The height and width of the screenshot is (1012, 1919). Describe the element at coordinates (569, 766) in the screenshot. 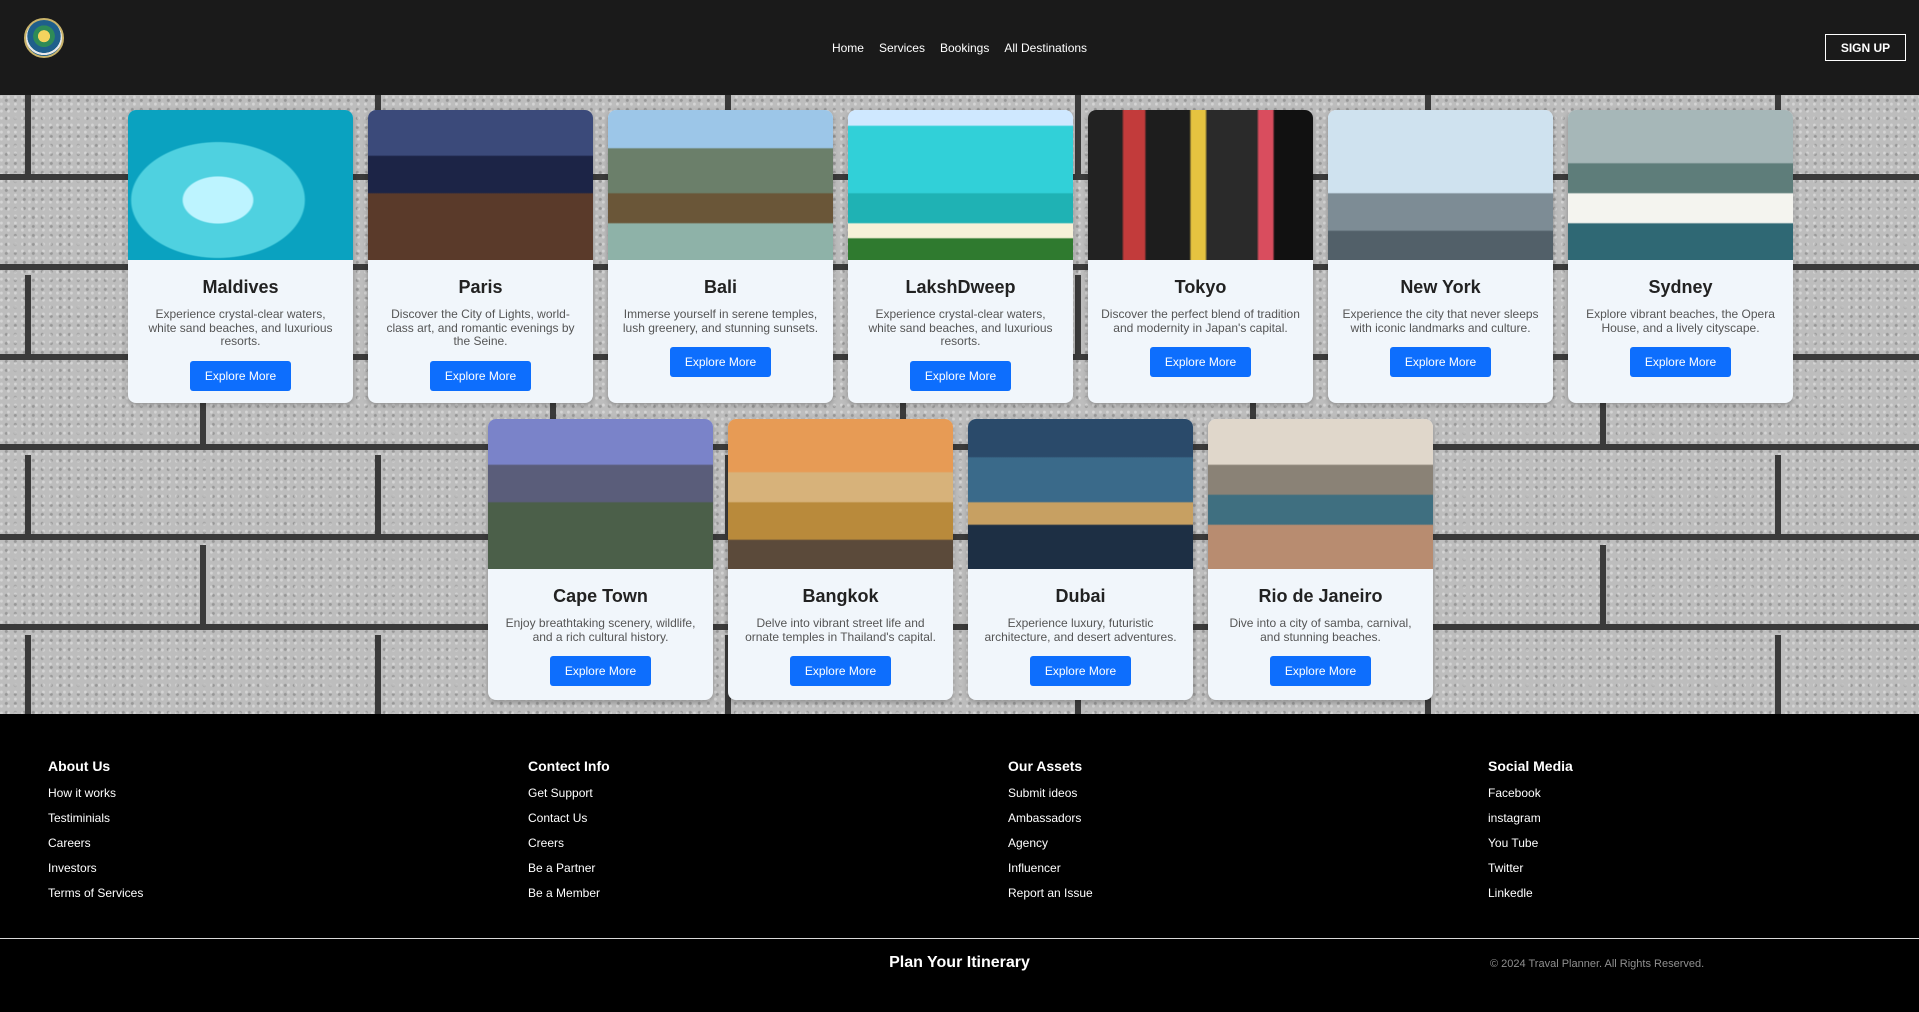

I see `footer-column-title: Contect Info` at that location.